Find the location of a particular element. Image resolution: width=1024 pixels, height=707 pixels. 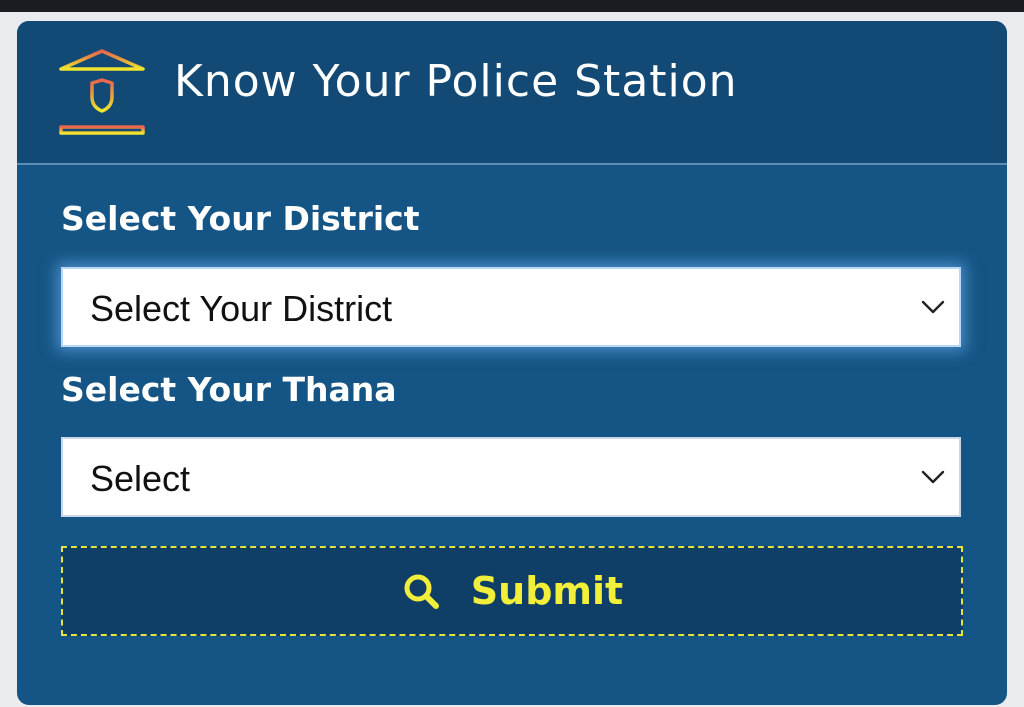

district-select-value: Select Your District is located at coordinates (241, 308).